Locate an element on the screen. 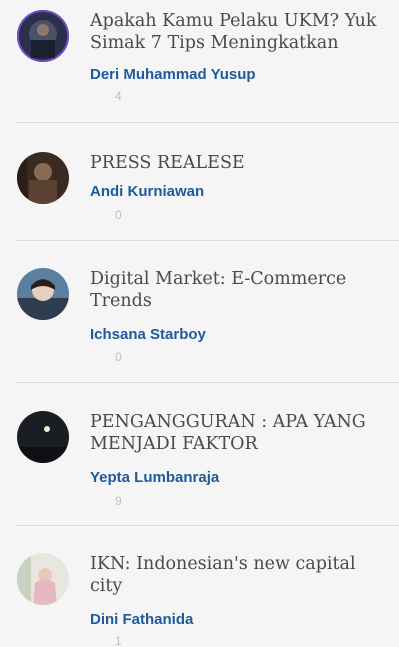 Image resolution: width=399 pixels, height=647 pixels. article-author: Dini Fathanida is located at coordinates (141, 620).